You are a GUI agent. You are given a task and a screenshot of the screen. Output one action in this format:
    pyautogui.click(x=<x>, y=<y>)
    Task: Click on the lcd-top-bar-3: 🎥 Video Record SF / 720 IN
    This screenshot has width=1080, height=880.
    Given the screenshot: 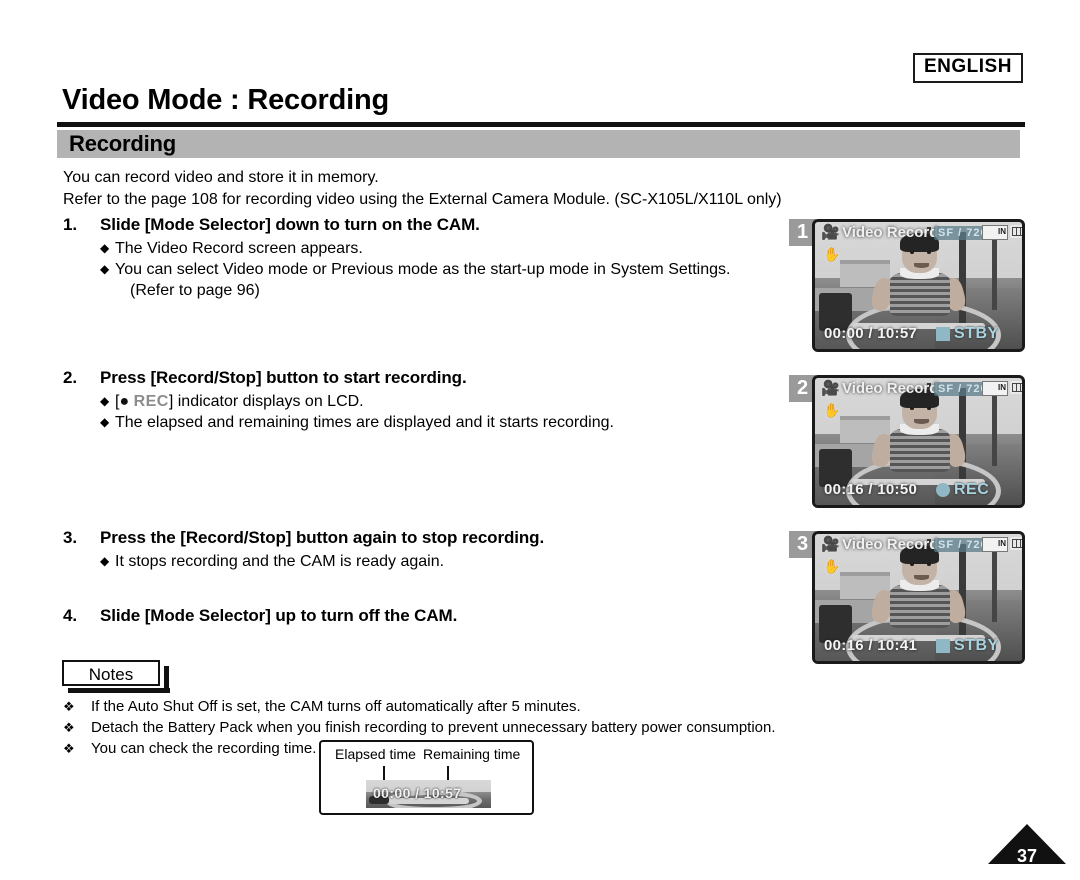 What is the action you would take?
    pyautogui.click(x=918, y=545)
    